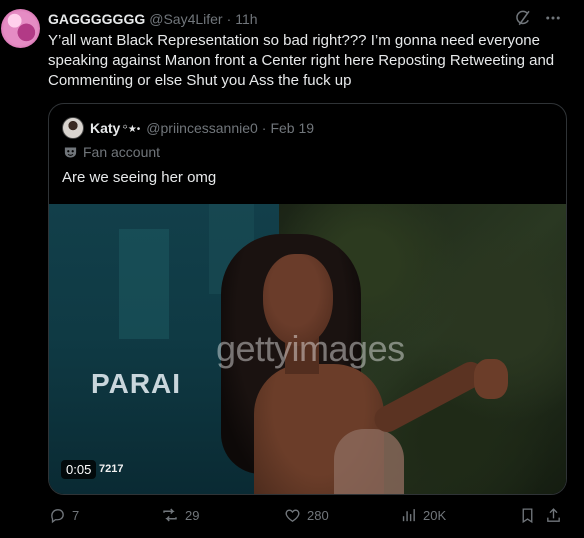 The image size is (584, 538). What do you see at coordinates (131, 129) in the screenshot?
I see `quote-name-emoji: ꙳★•` at bounding box center [131, 129].